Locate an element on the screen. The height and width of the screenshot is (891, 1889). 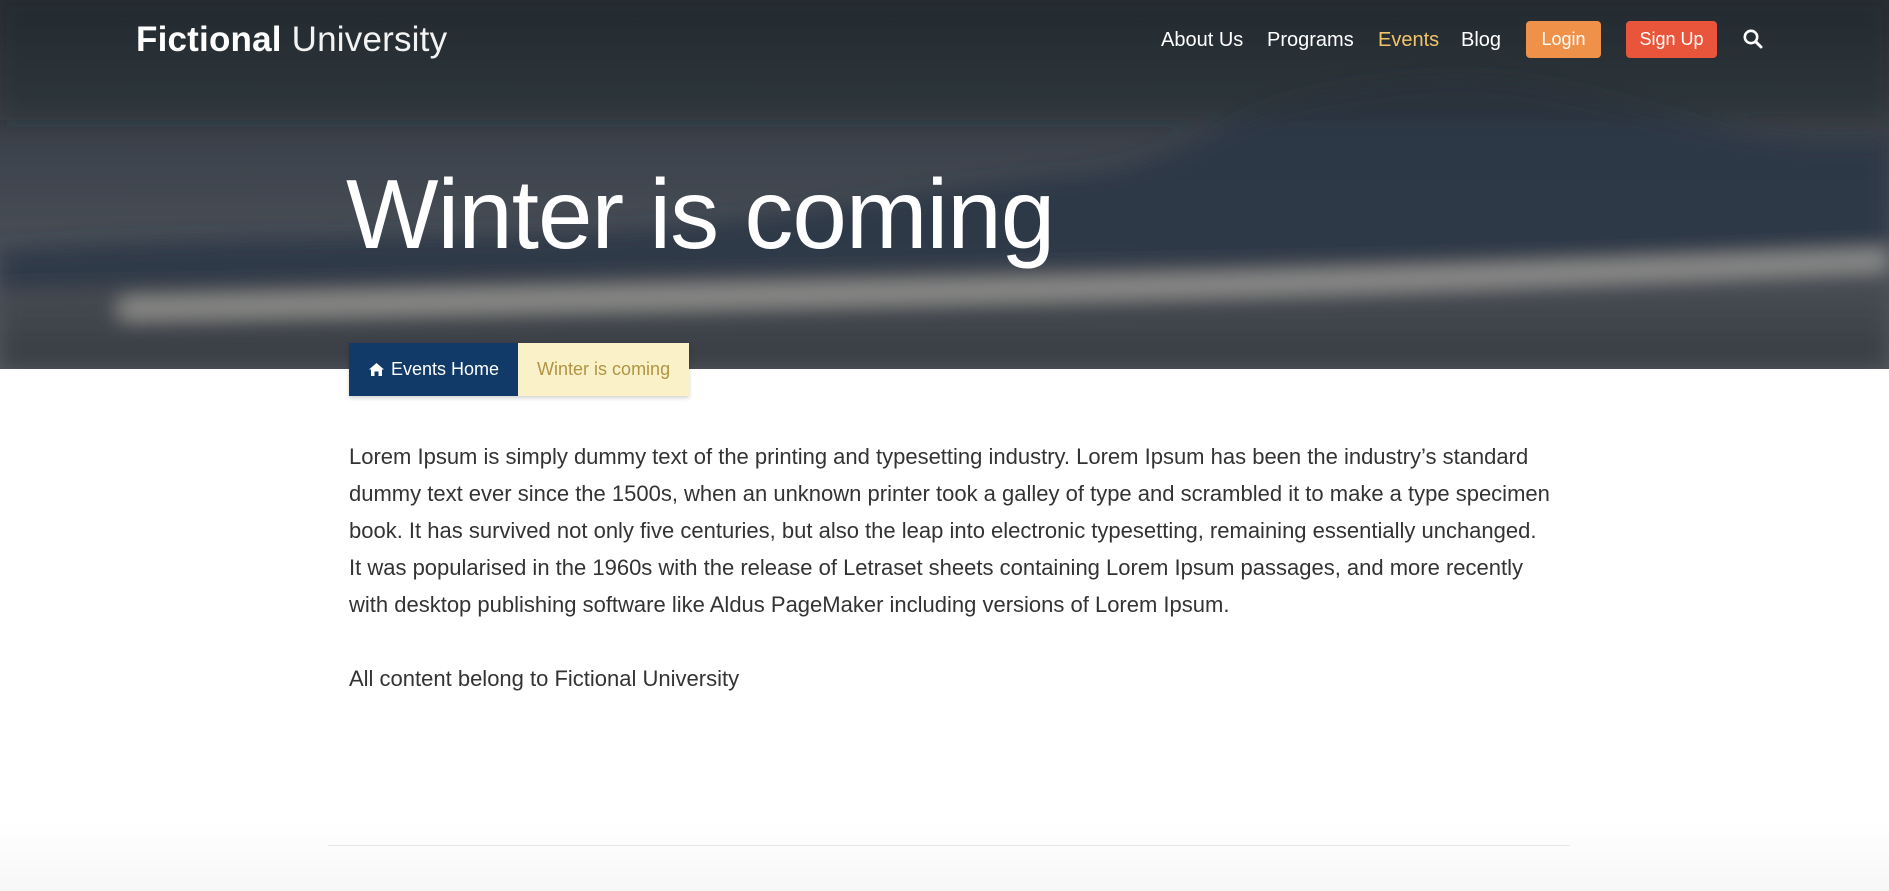
footer-divider is located at coordinates (949, 845).